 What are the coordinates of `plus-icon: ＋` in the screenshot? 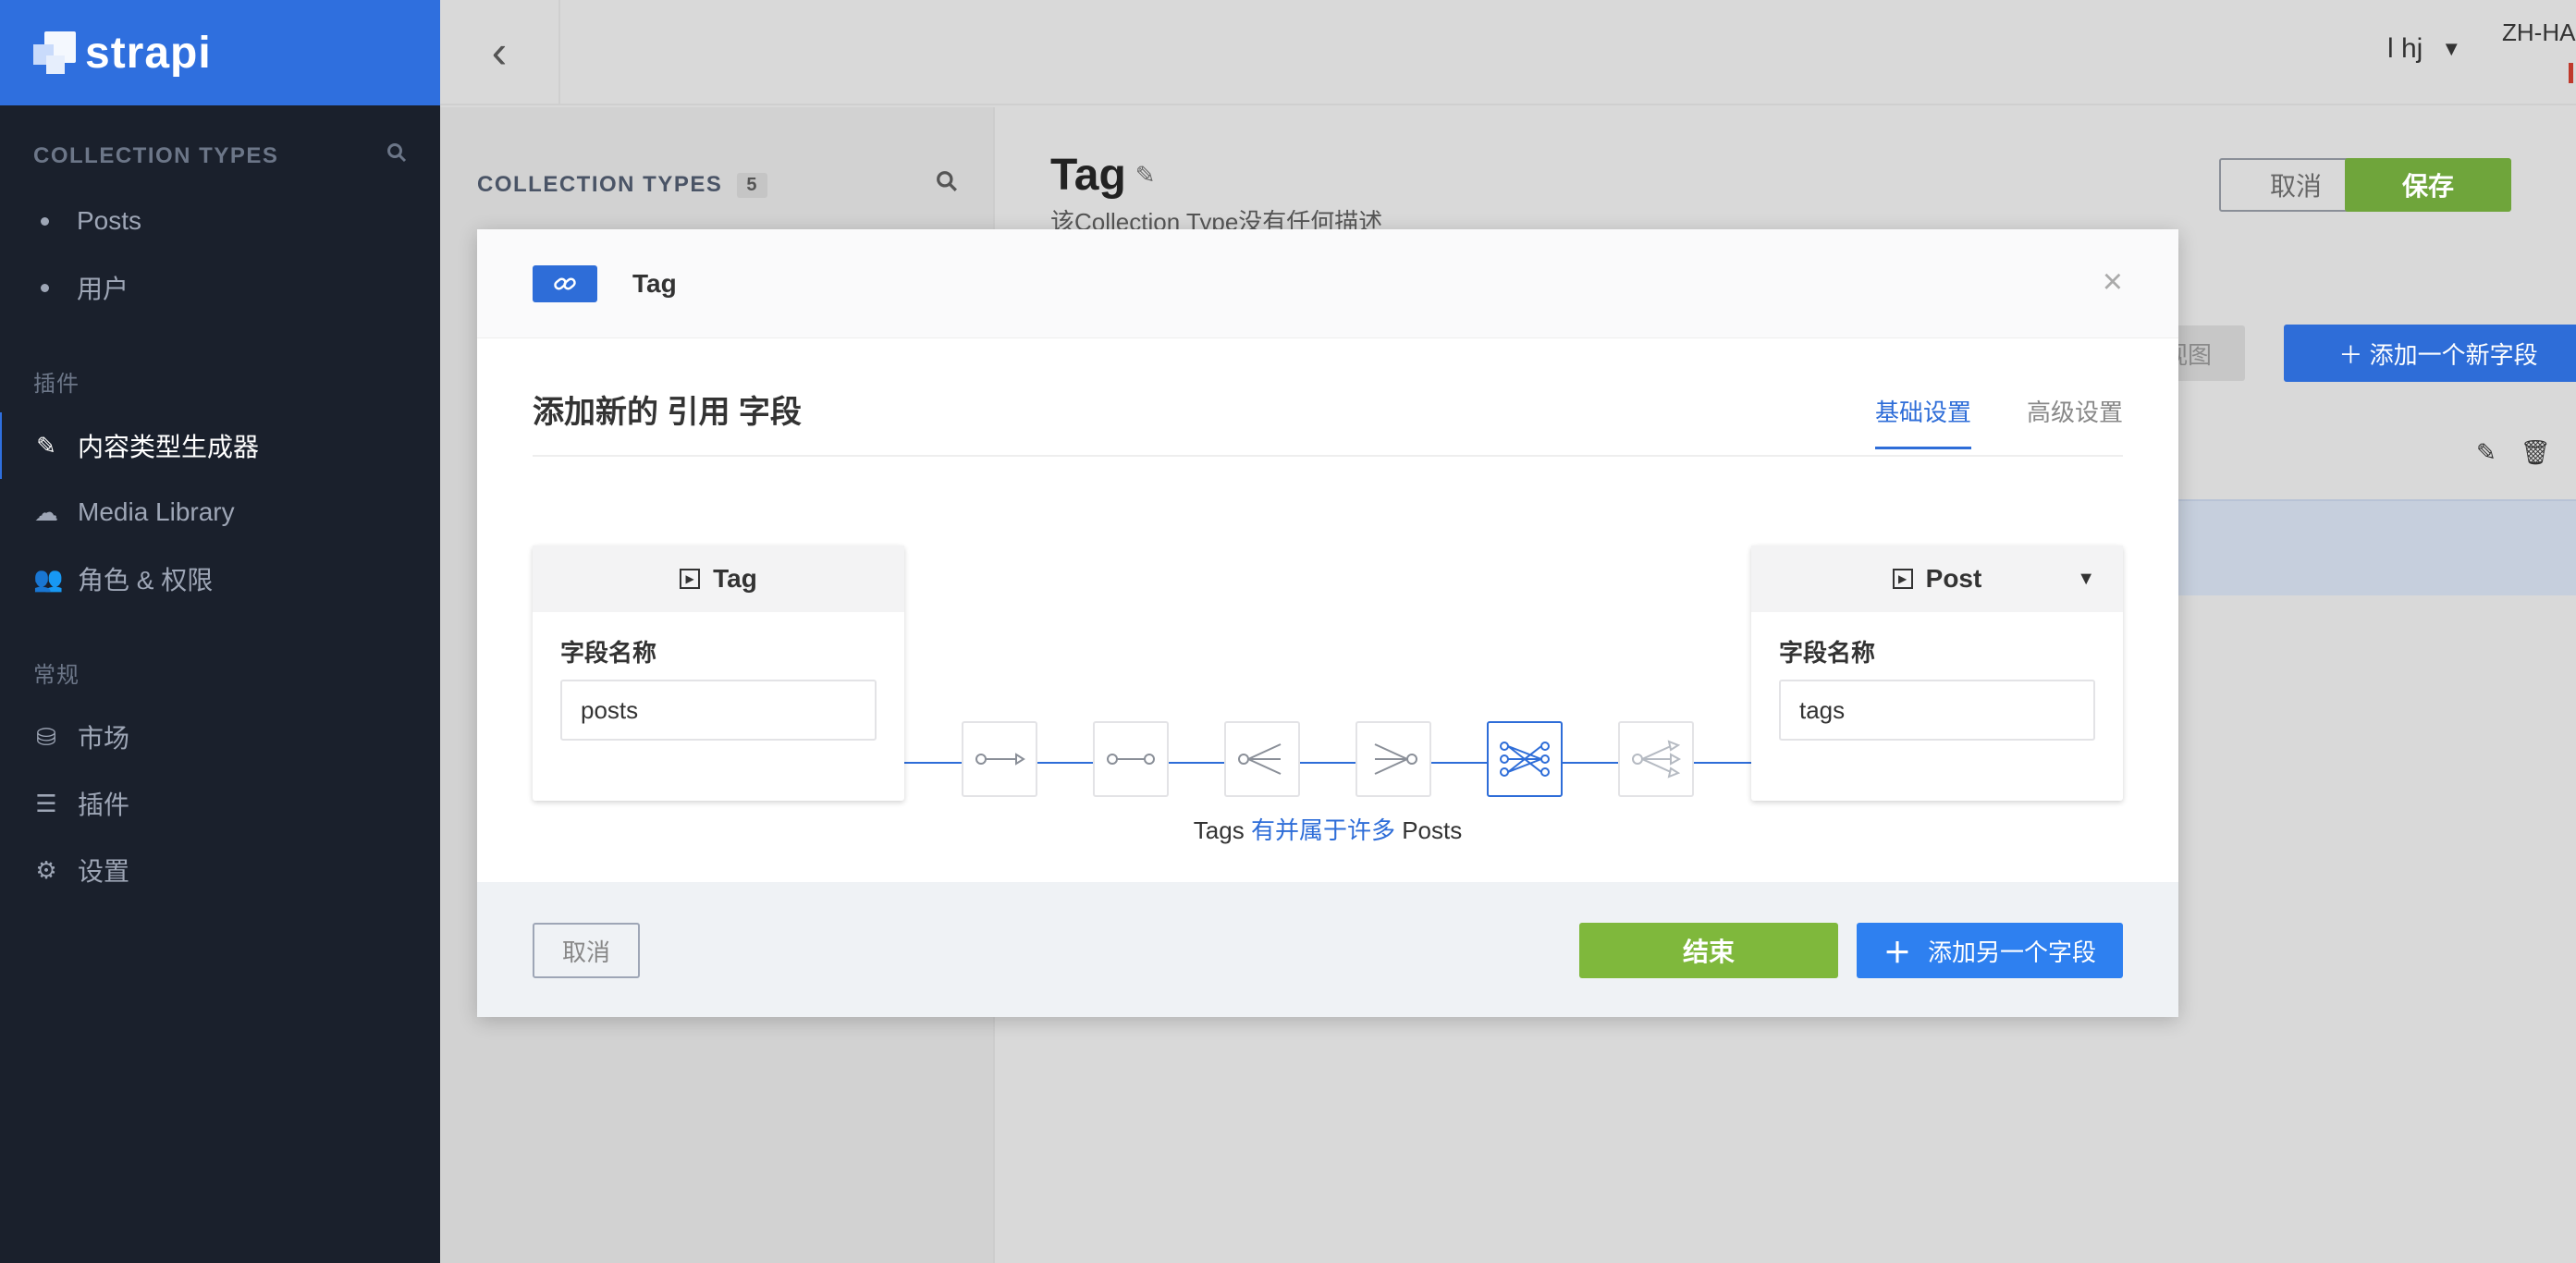 It's located at (1897, 953).